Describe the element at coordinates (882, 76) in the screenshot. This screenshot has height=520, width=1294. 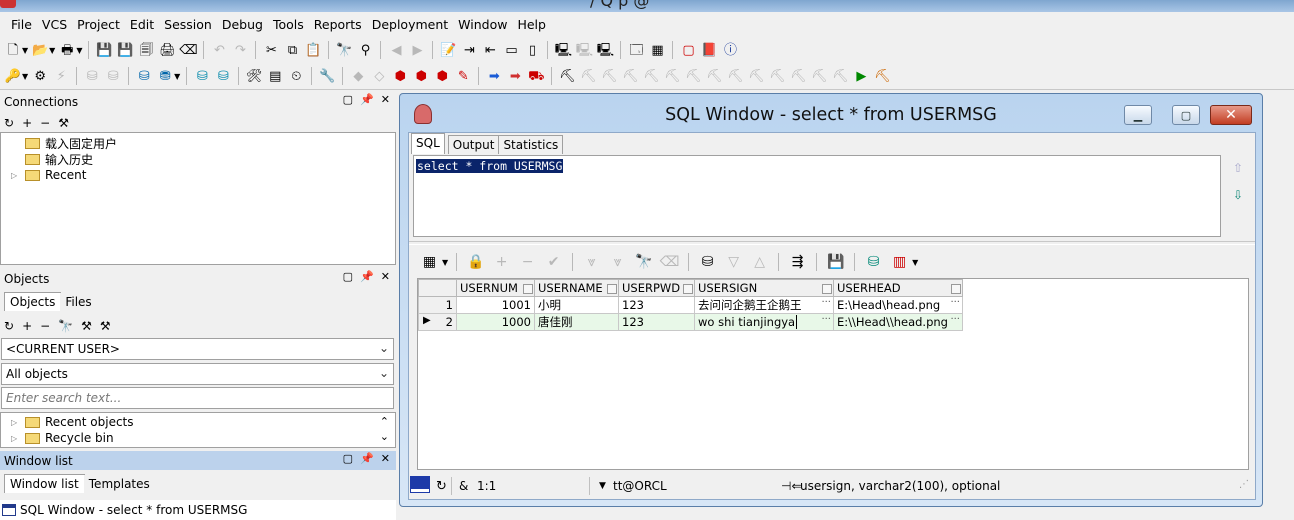
I see `session-stop-icon: ⛏` at that location.